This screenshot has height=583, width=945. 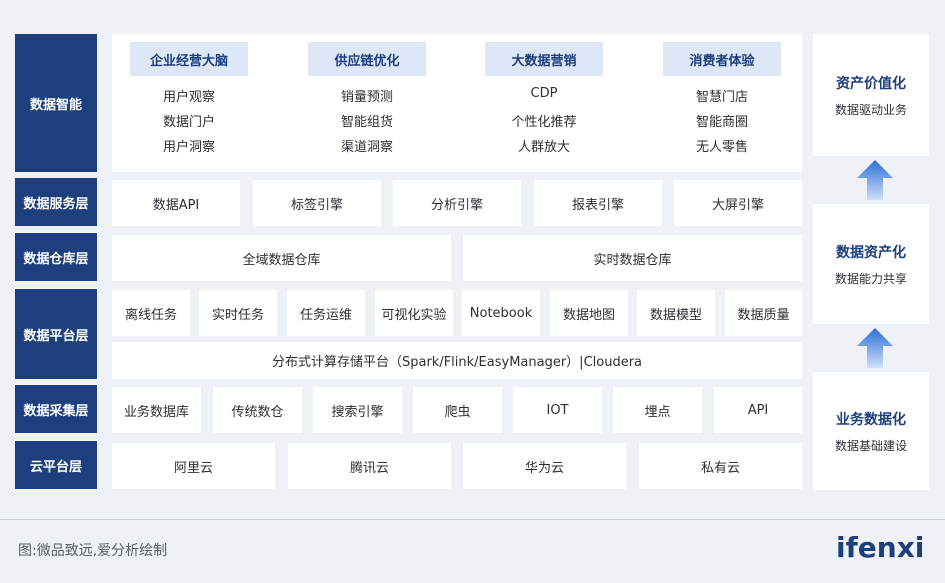 What do you see at coordinates (544, 93) in the screenshot?
I see `group-item: CDP` at bounding box center [544, 93].